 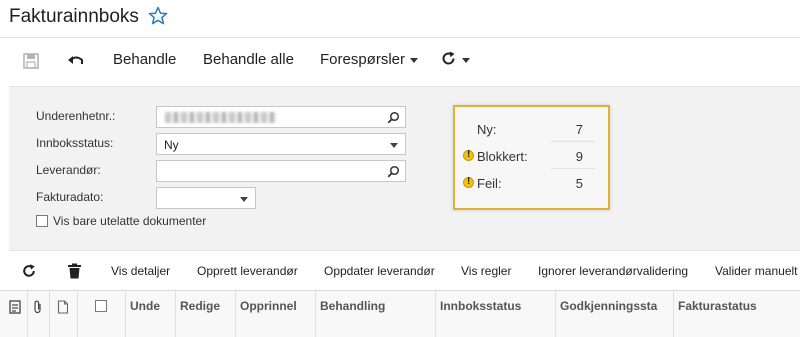 What do you see at coordinates (37, 307) in the screenshot?
I see `paperclip-icon` at bounding box center [37, 307].